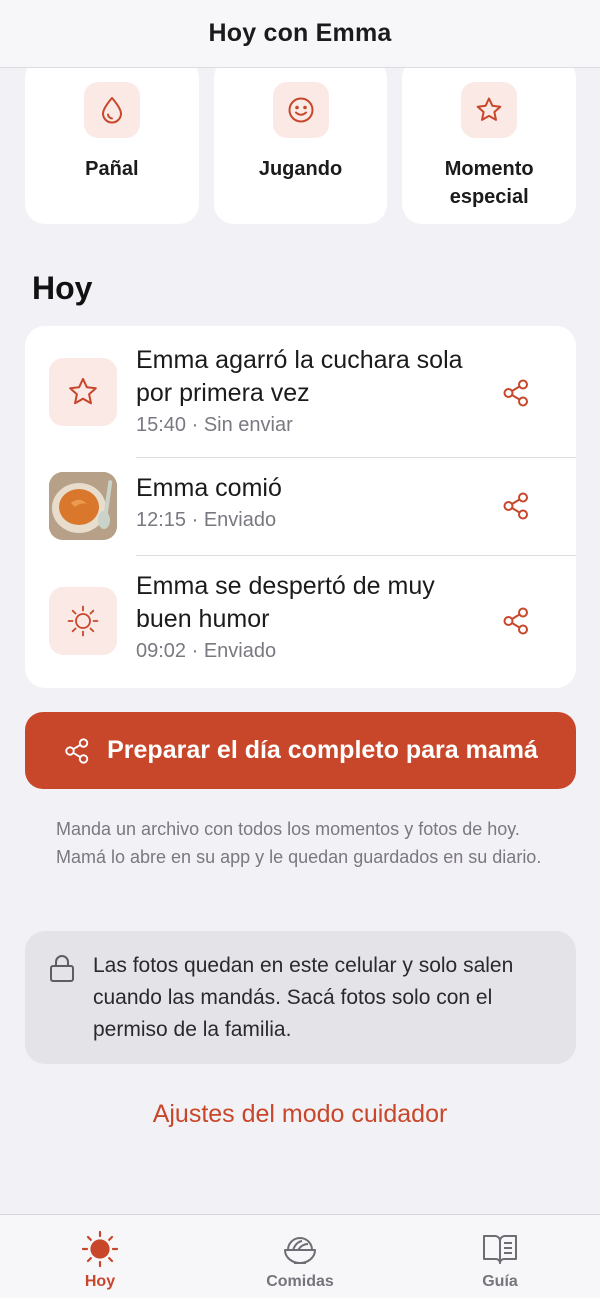  Describe the element at coordinates (112, 169) in the screenshot. I see `quick-action-label: Pañal` at that location.